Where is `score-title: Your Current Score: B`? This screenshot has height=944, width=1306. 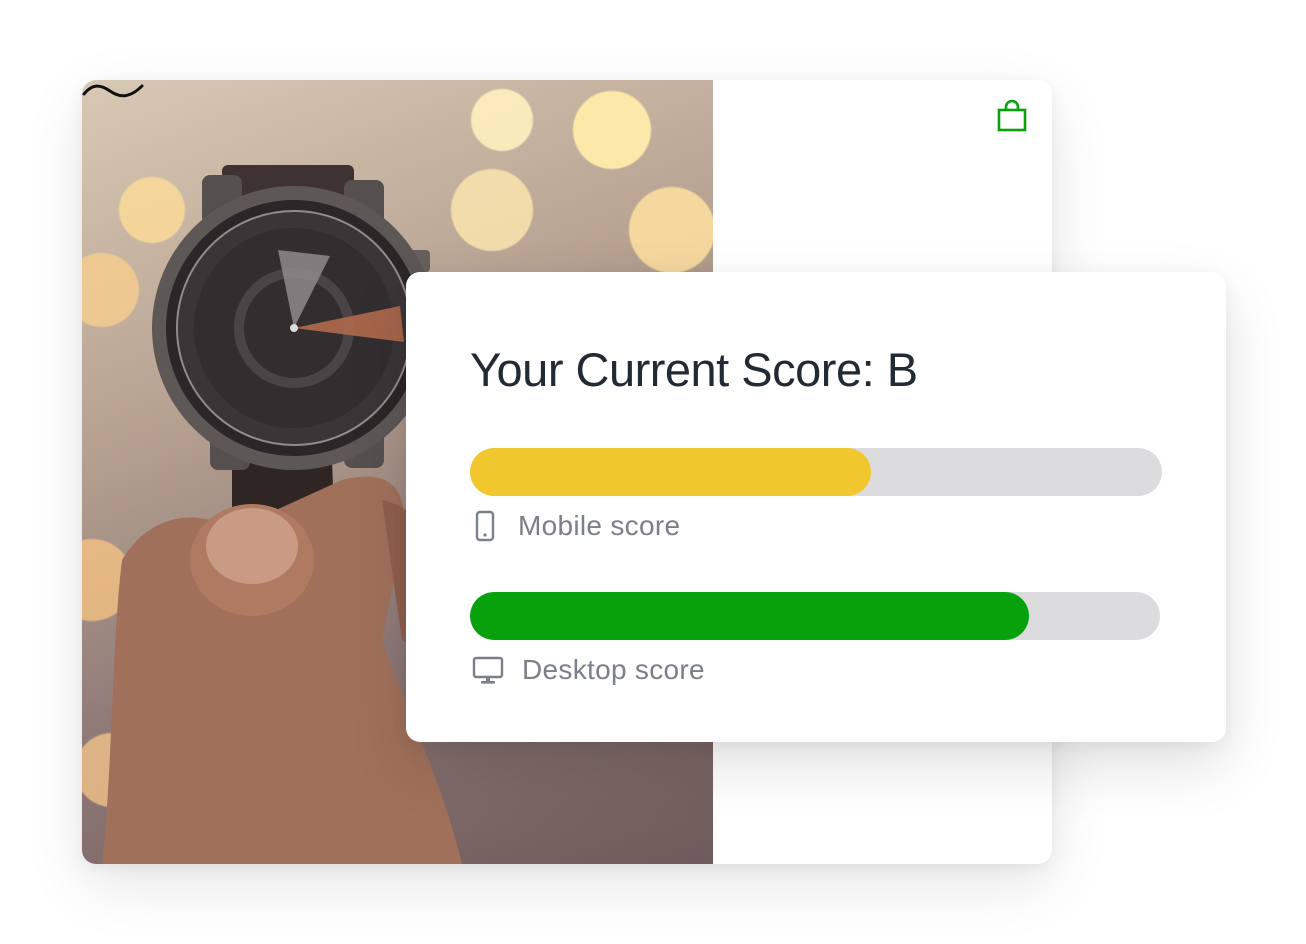 score-title: Your Current Score: B is located at coordinates (694, 369).